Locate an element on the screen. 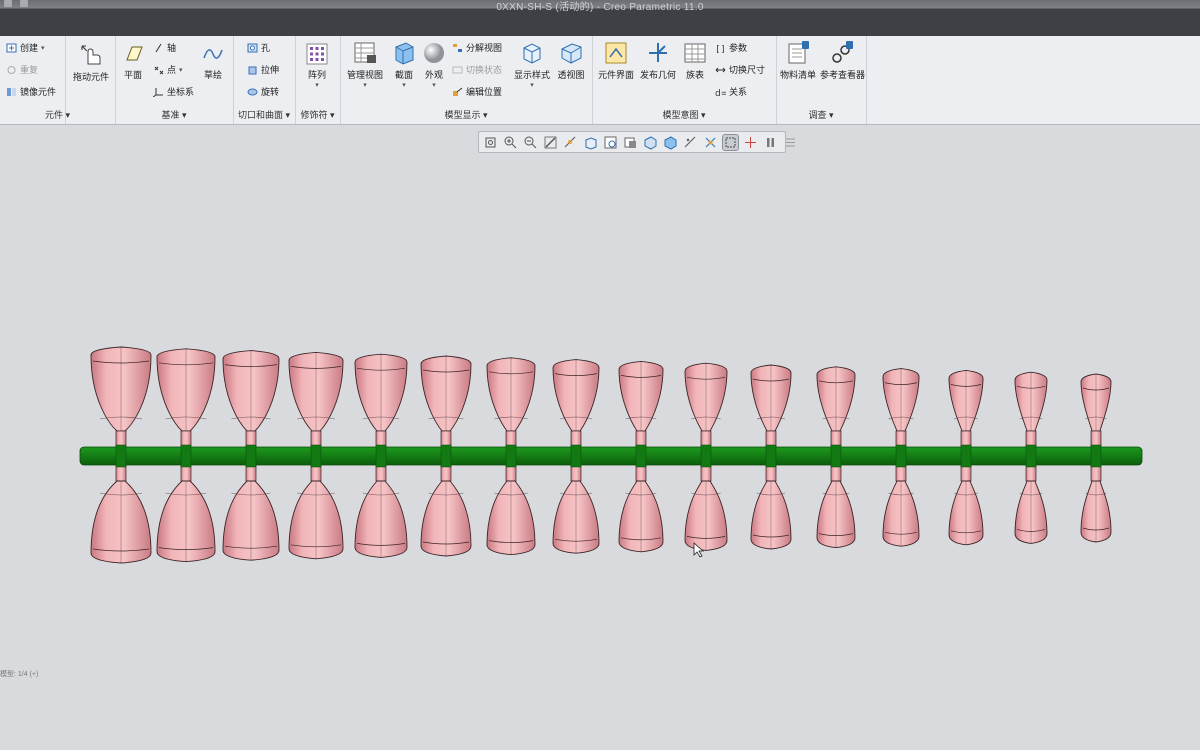  status-text: 模型: 1/4 (+) is located at coordinates (19, 674).